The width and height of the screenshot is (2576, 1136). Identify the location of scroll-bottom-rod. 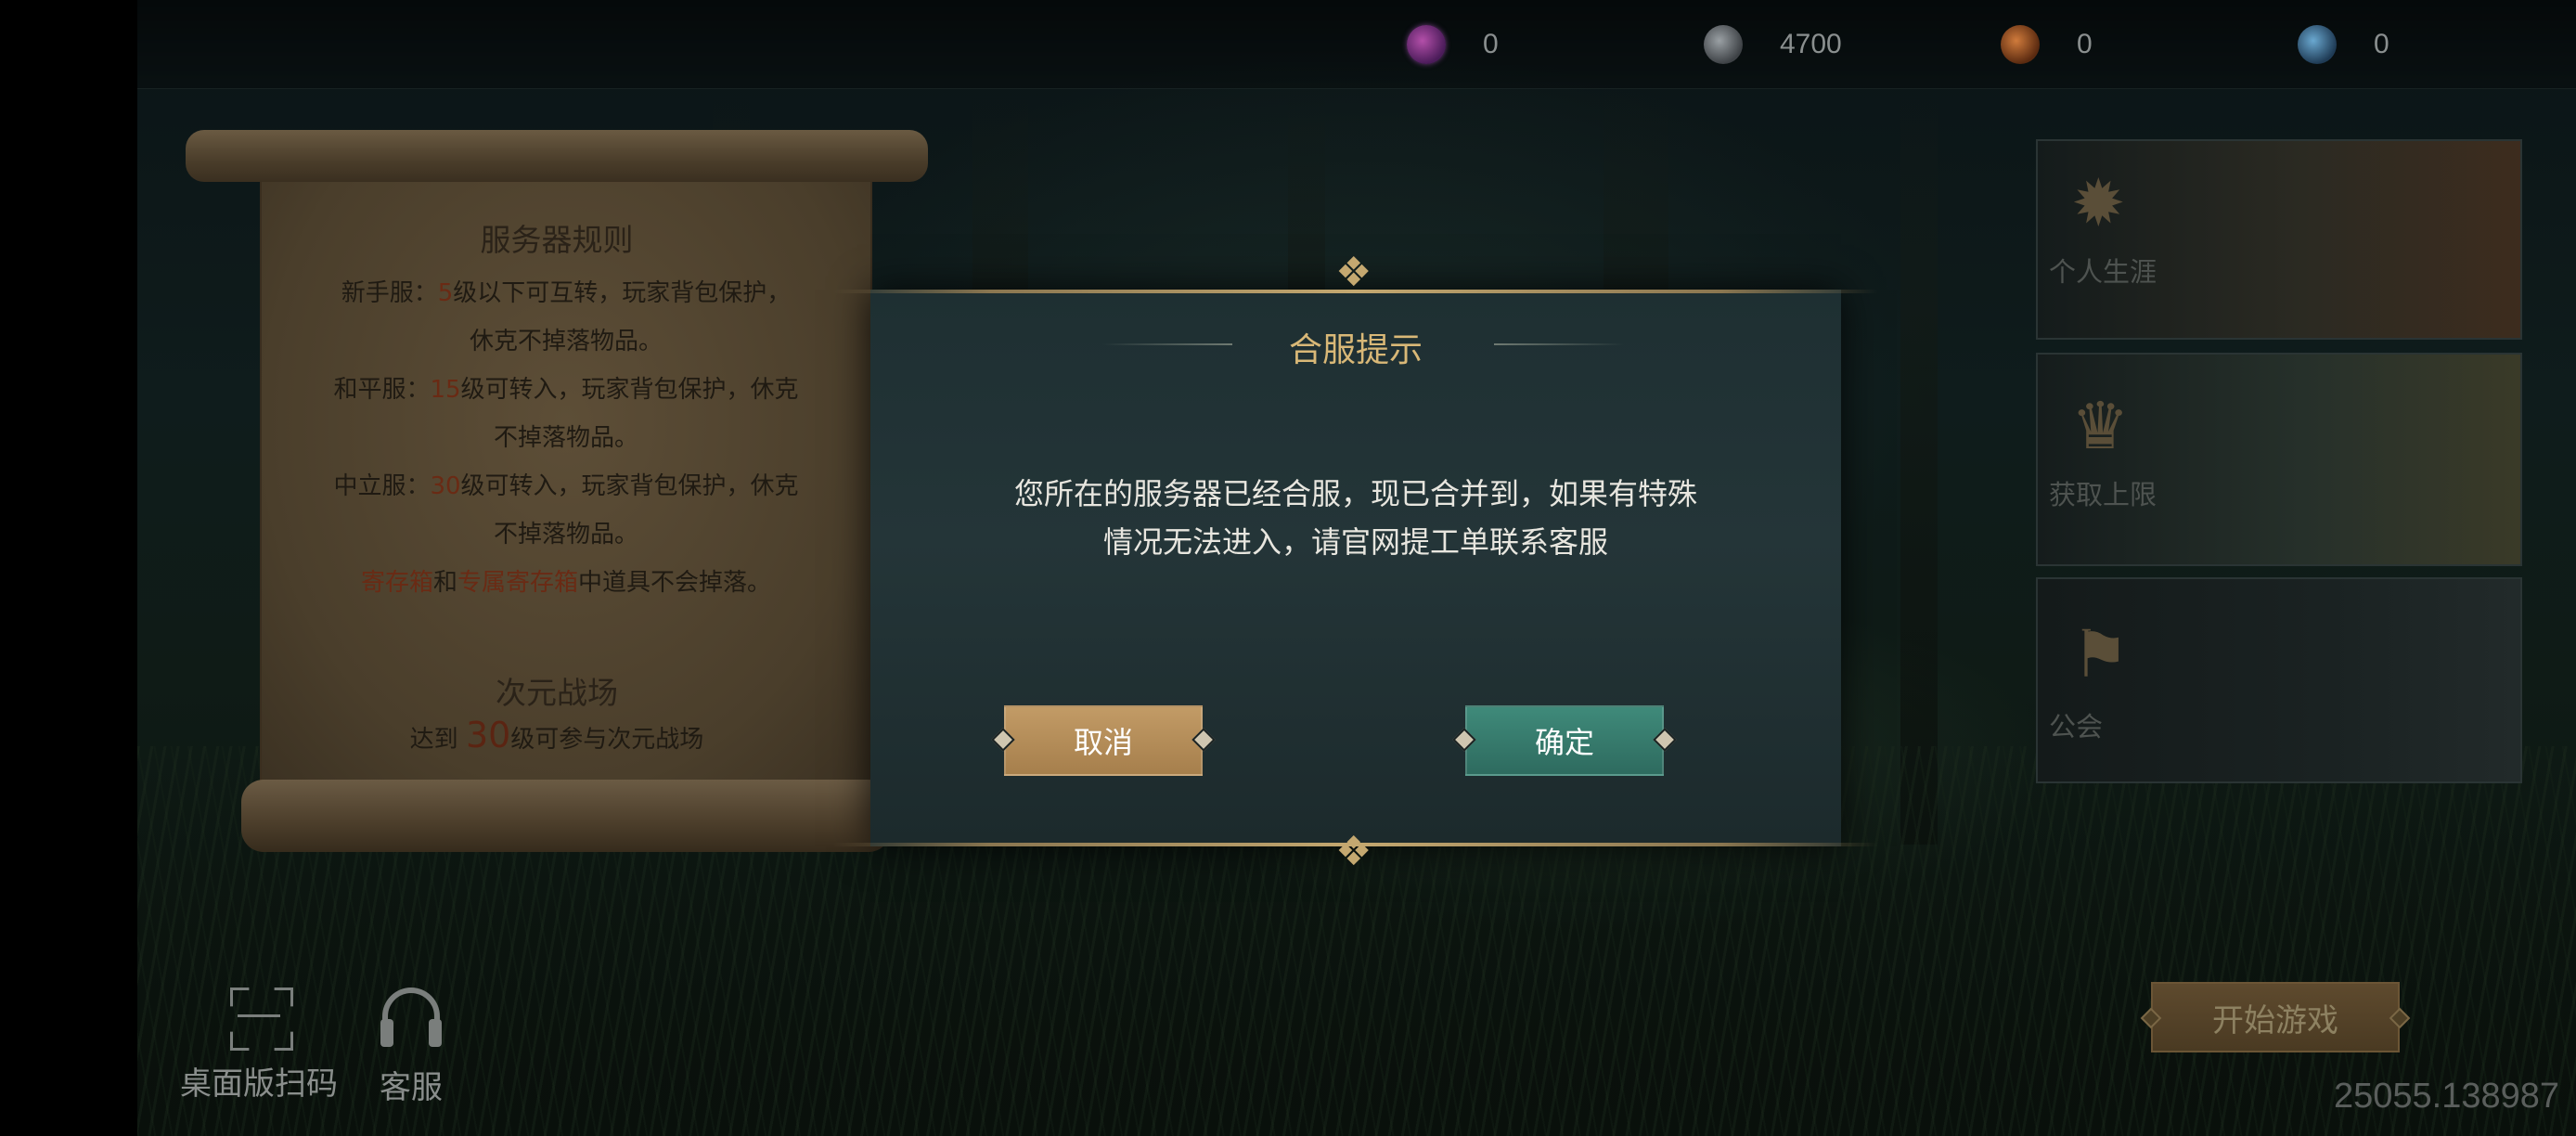
(566, 816).